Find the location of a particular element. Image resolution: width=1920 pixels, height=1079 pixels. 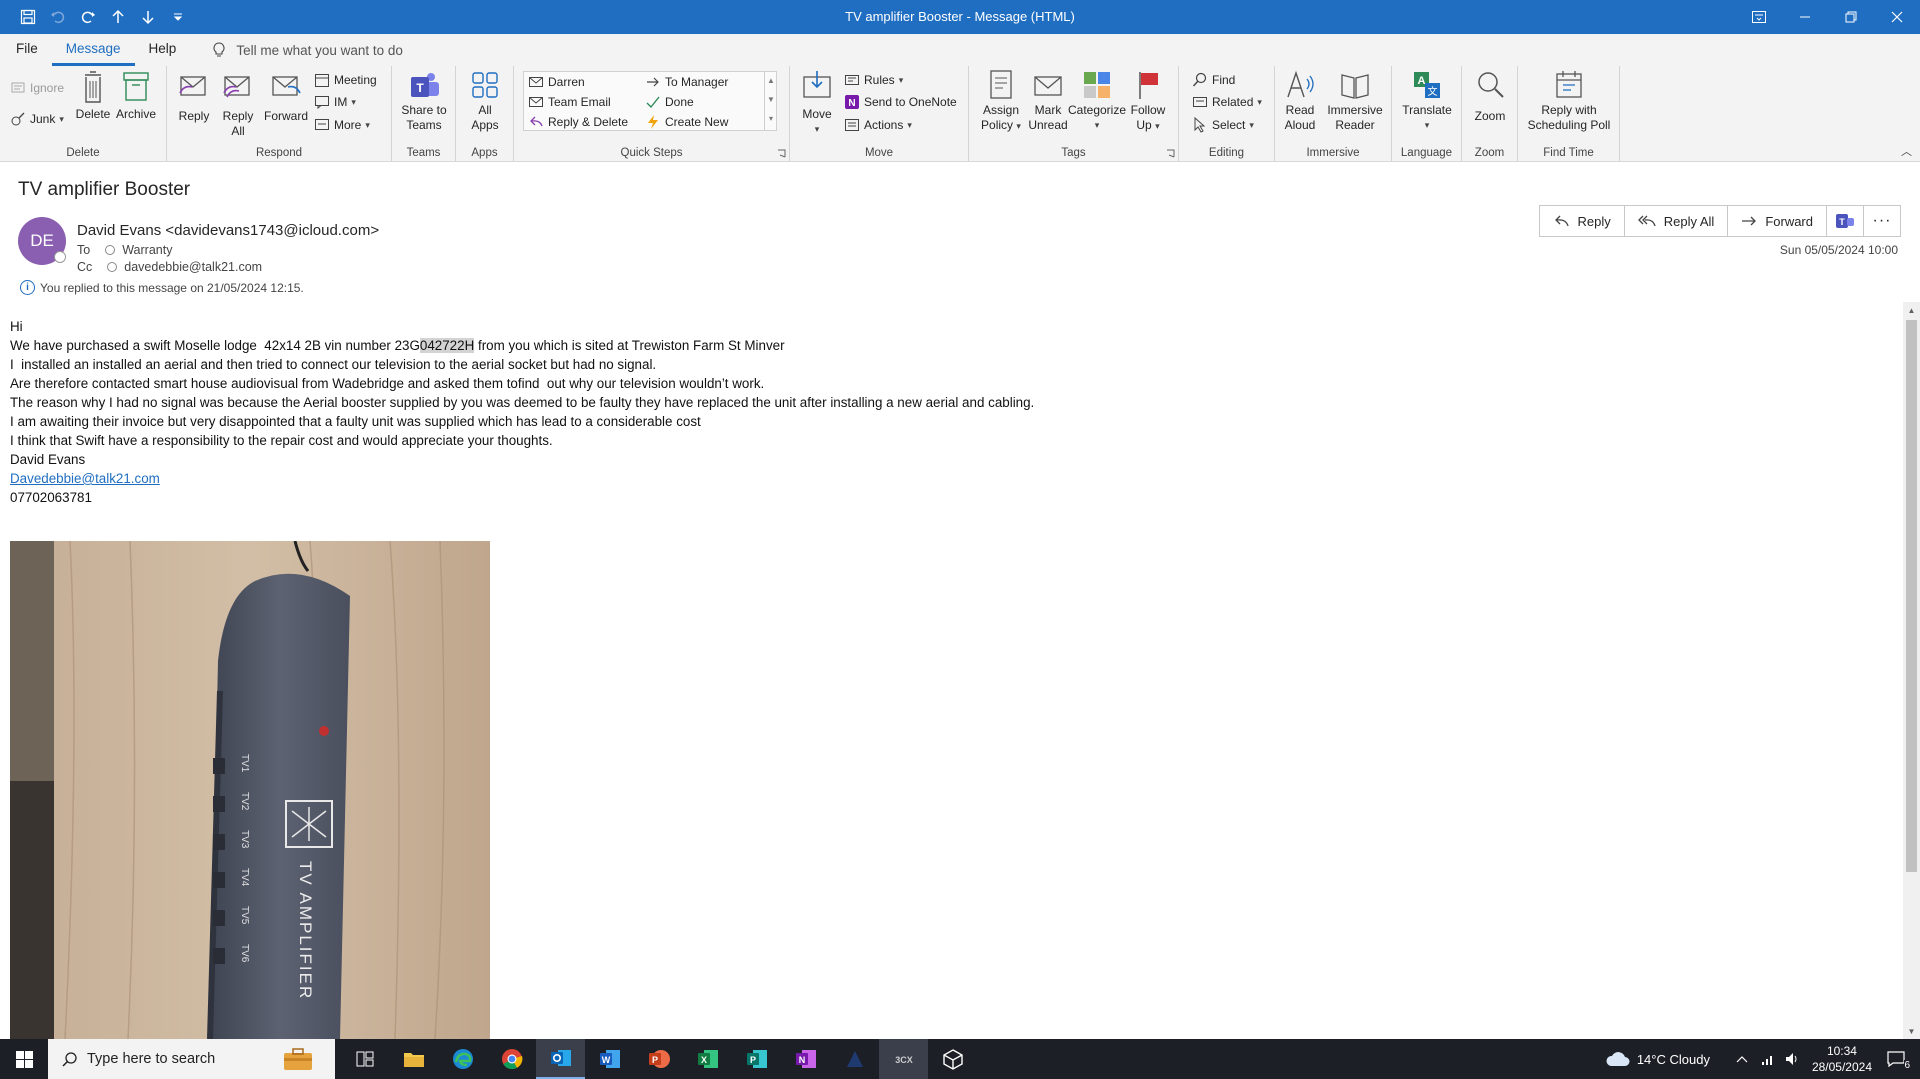

excel-icon: X is located at coordinates (707, 1059).